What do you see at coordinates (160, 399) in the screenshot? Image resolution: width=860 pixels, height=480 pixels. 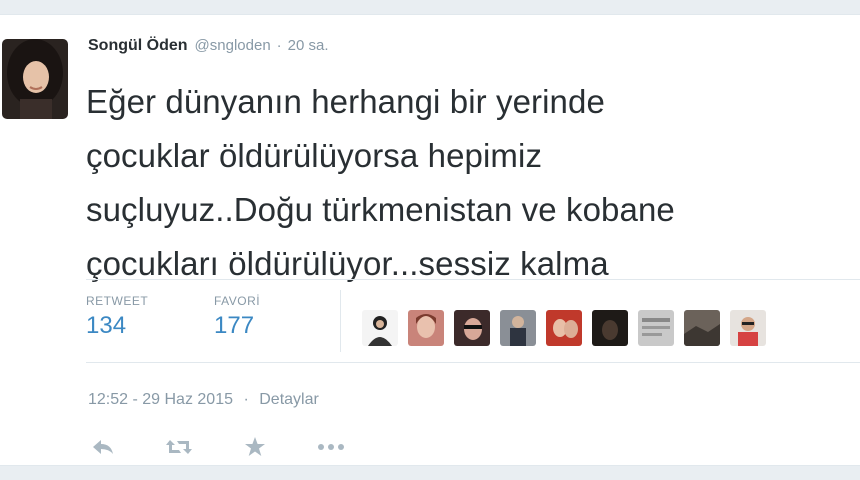 I see `tweet-timestamp: 12:52 - 29 Haz 2015` at bounding box center [160, 399].